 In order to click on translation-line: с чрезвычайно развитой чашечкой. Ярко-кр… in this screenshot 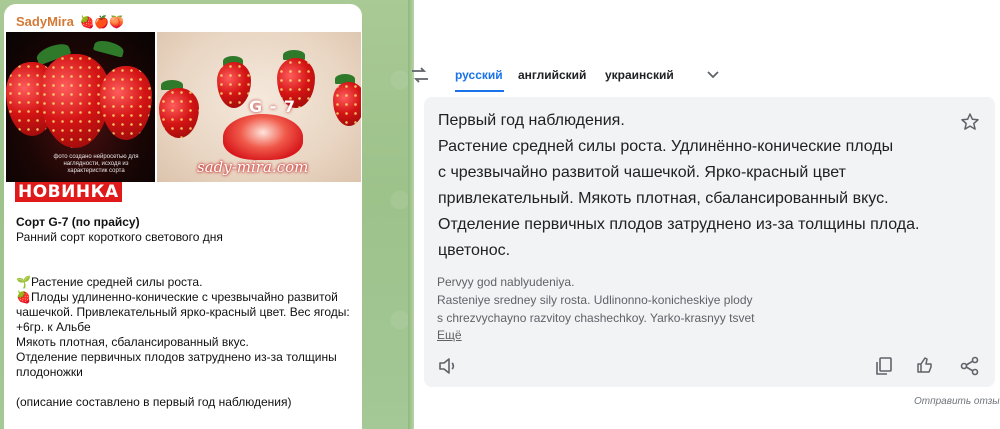, I will do `click(642, 172)`.